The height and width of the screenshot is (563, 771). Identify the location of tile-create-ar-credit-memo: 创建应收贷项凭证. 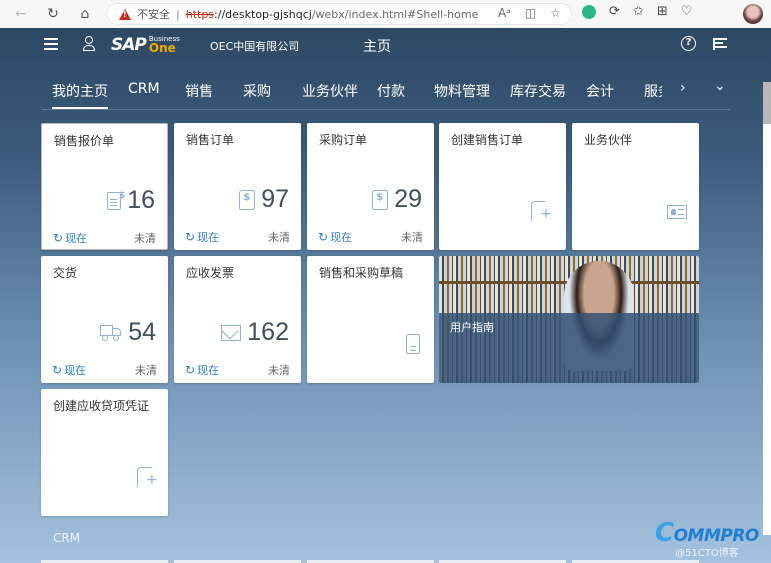
(104, 452).